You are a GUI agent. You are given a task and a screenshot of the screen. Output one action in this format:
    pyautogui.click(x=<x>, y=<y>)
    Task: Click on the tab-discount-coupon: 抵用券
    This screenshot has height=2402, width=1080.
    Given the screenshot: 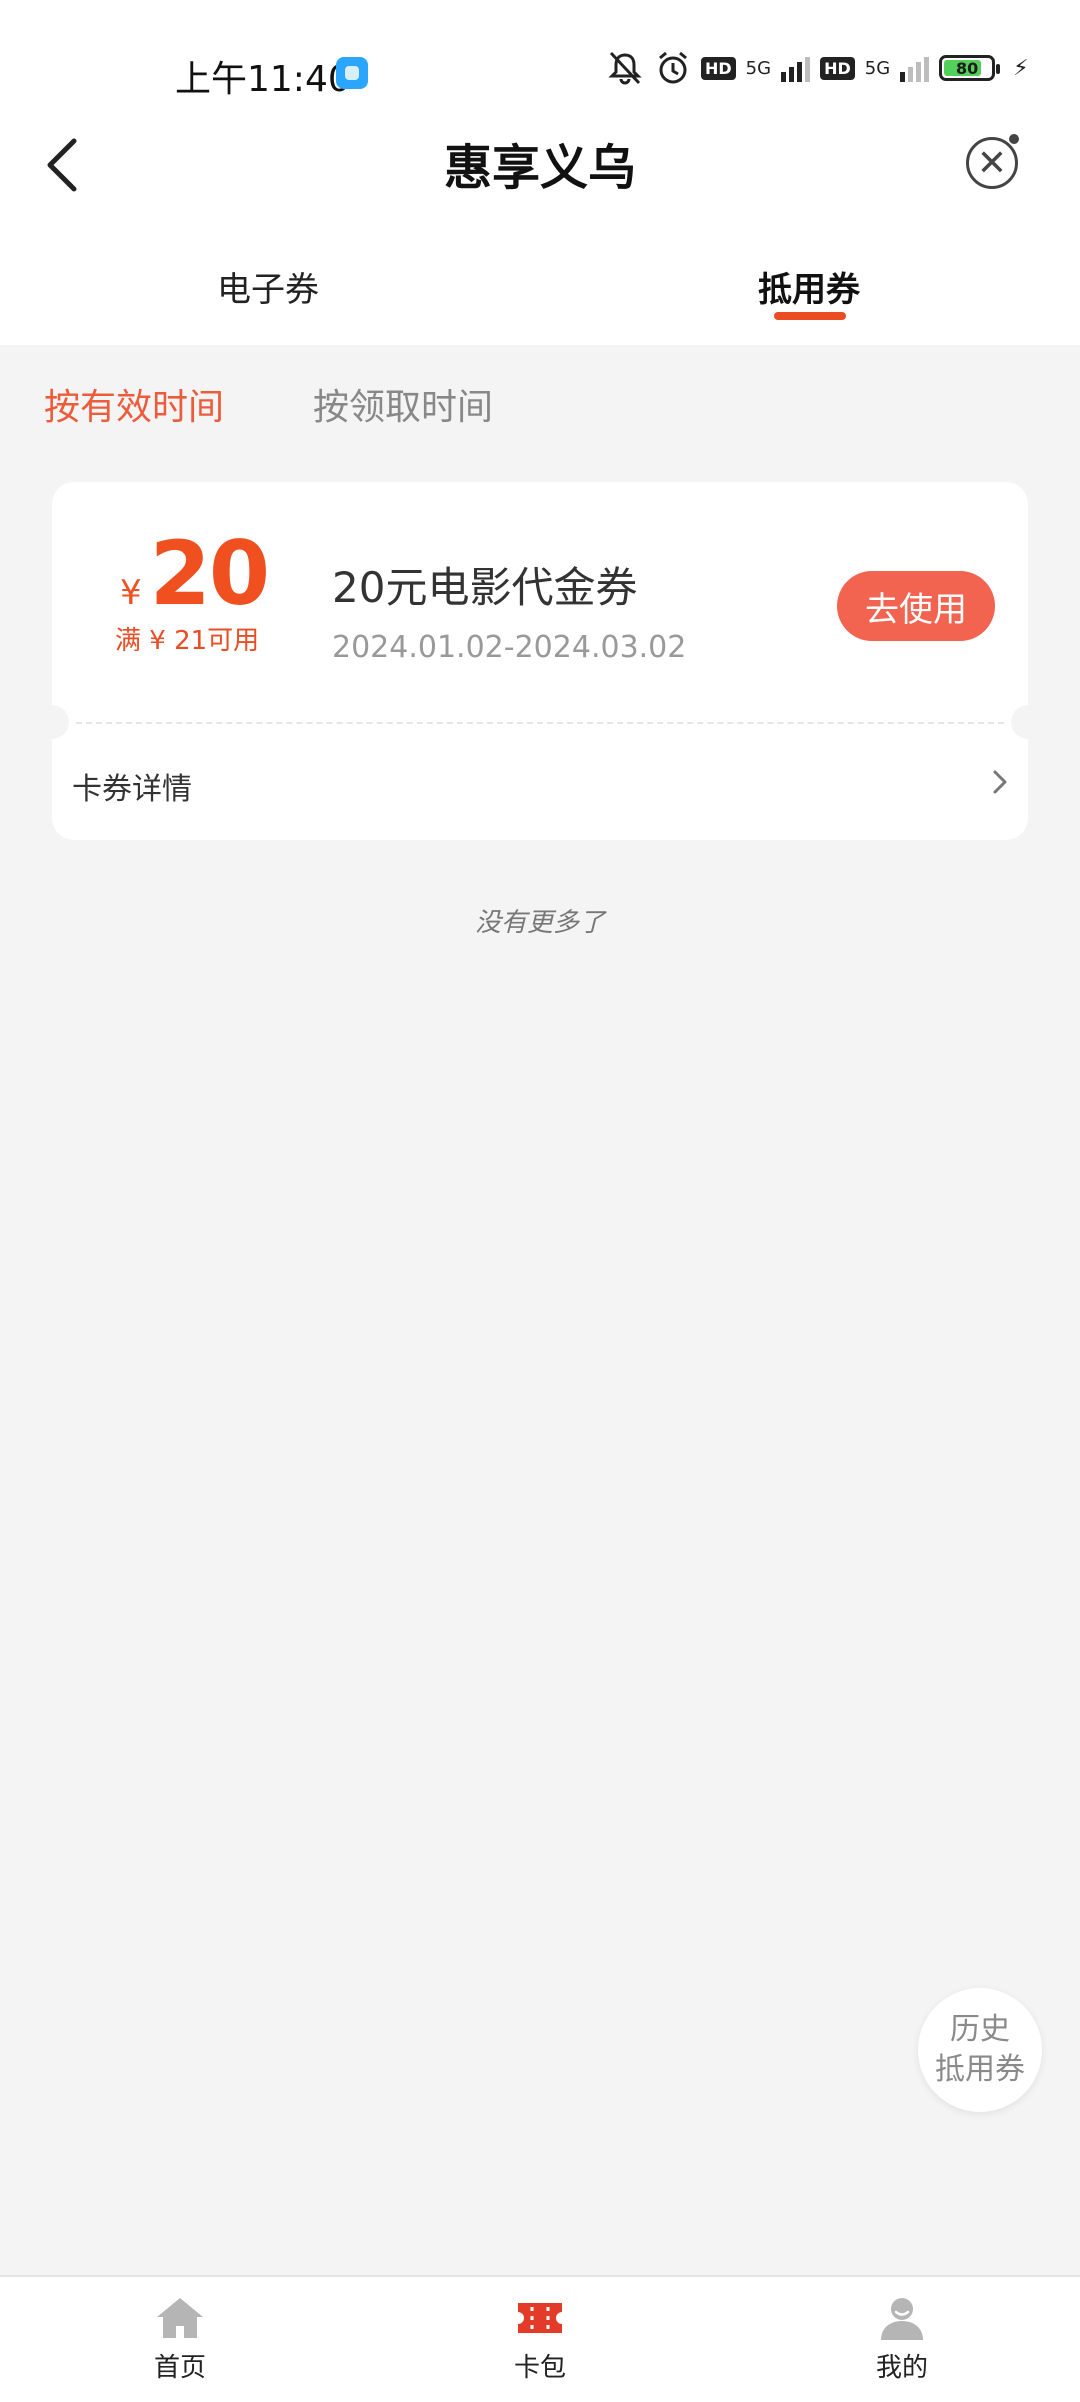 What is the action you would take?
    pyautogui.click(x=809, y=286)
    